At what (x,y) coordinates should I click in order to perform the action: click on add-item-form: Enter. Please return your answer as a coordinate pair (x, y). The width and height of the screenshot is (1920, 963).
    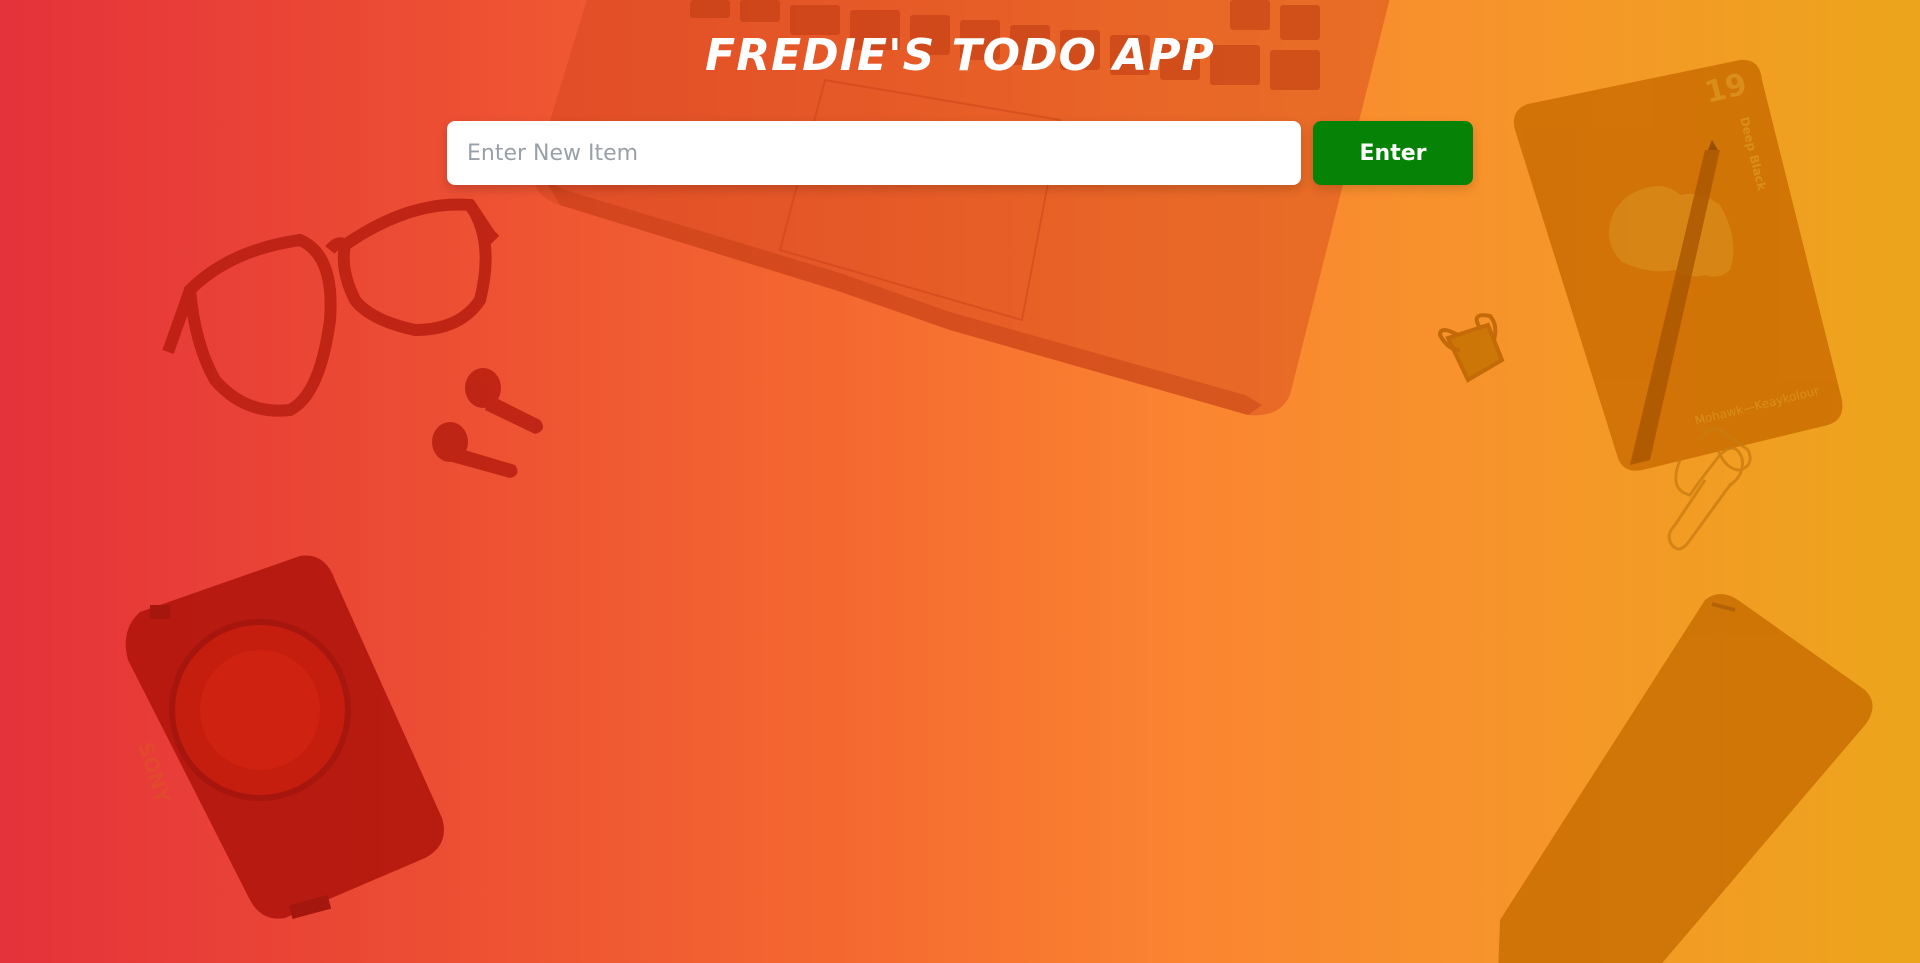
    Looking at the image, I should click on (960, 153).